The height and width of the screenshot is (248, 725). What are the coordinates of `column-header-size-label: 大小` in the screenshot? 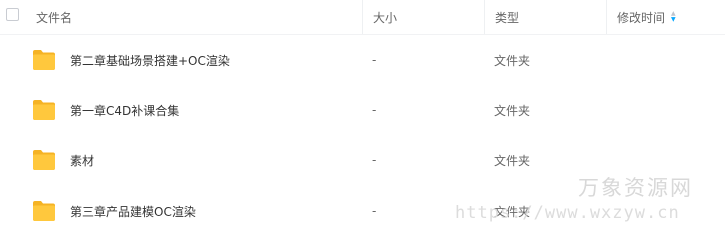 It's located at (385, 17).